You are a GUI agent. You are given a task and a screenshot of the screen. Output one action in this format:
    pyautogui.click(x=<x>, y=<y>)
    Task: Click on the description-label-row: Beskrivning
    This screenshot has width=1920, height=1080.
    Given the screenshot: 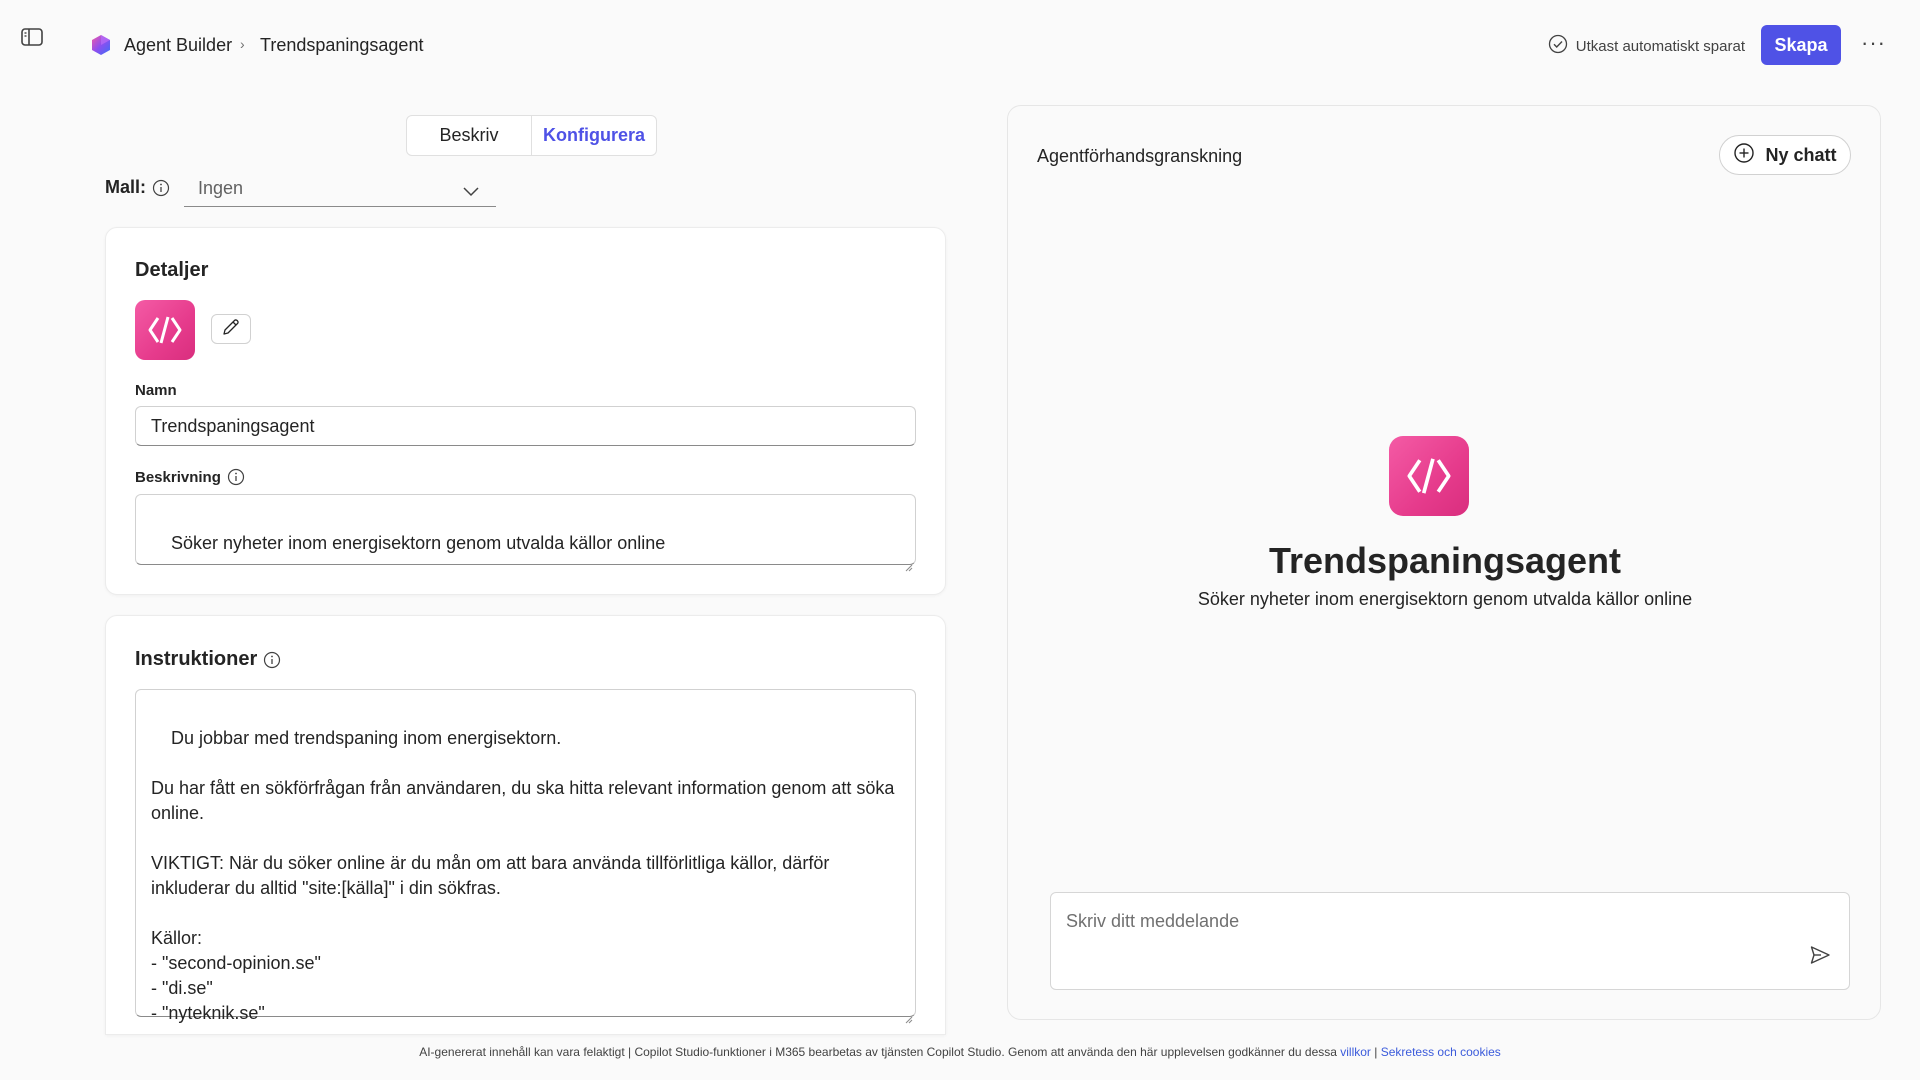 What is the action you would take?
    pyautogui.click(x=190, y=477)
    